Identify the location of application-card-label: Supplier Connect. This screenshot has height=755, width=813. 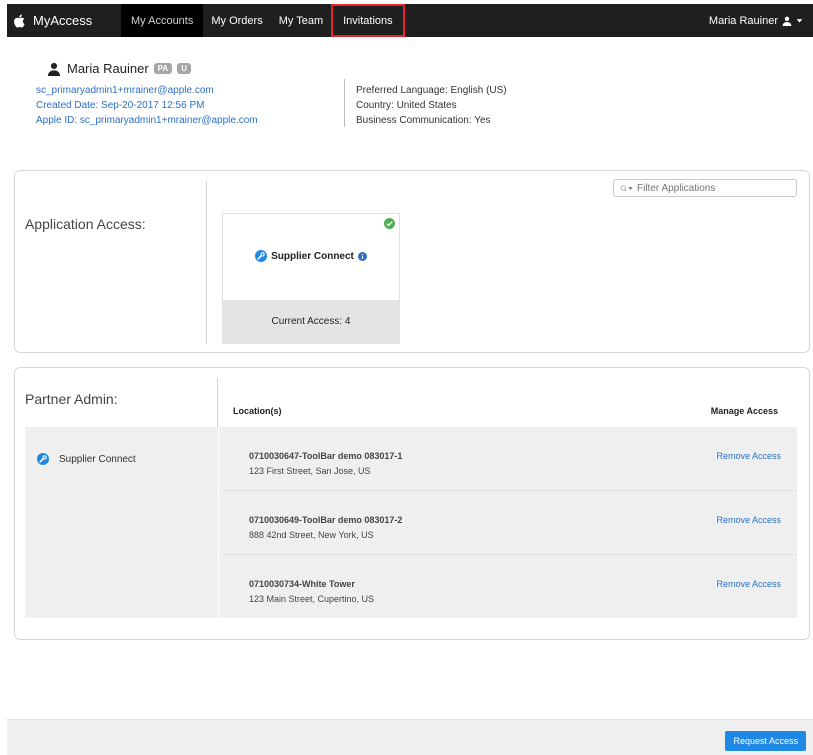
(311, 256).